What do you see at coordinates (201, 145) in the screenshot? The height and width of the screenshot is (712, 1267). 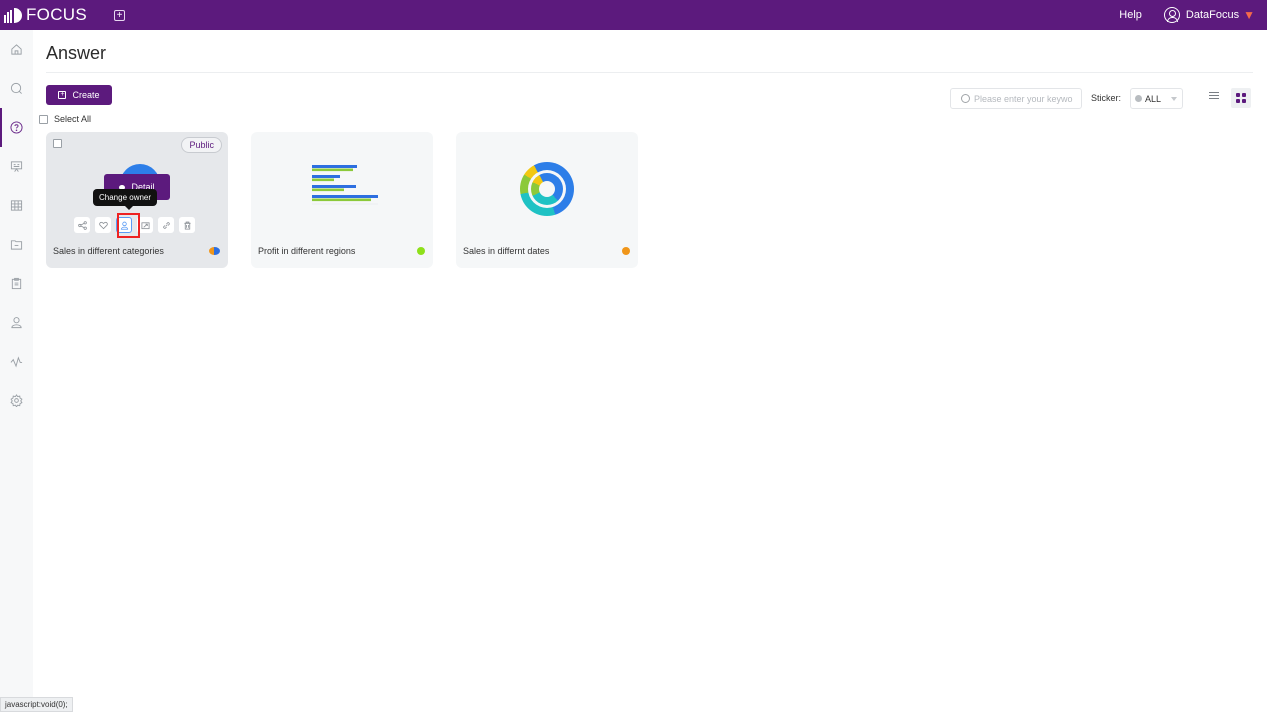 I see `public-badge: Public` at bounding box center [201, 145].